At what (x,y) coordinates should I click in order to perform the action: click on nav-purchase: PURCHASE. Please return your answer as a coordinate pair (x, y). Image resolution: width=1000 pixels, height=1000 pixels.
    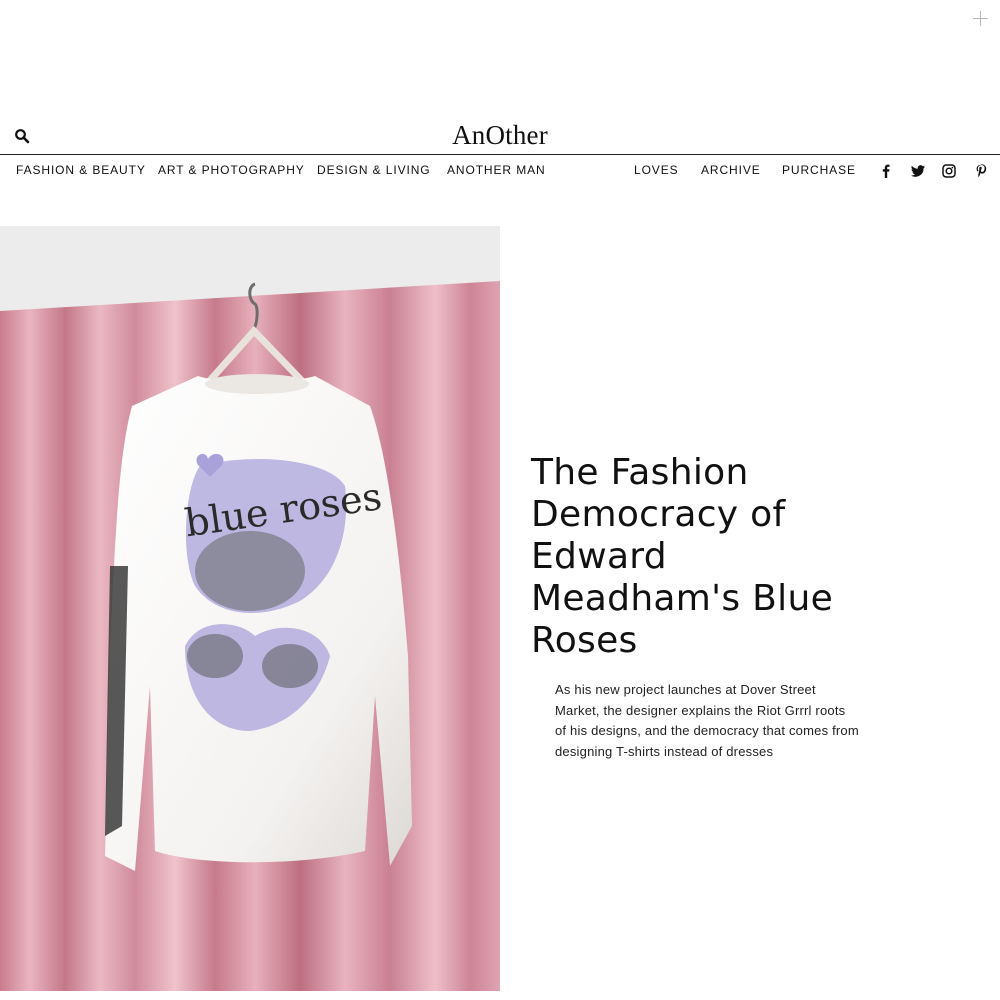
    Looking at the image, I should click on (819, 170).